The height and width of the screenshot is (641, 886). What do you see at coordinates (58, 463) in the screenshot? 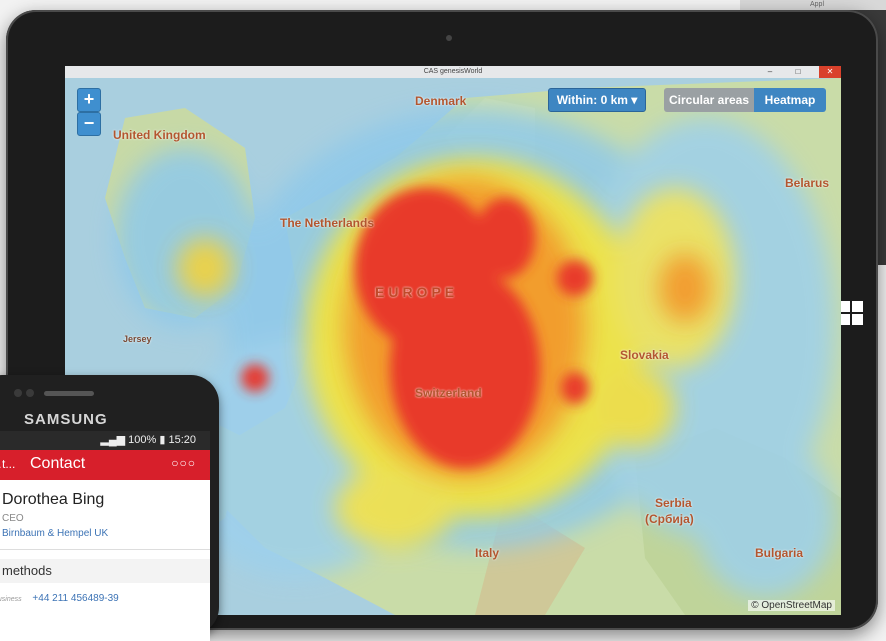
I see `phone-app-title: Contact` at bounding box center [58, 463].